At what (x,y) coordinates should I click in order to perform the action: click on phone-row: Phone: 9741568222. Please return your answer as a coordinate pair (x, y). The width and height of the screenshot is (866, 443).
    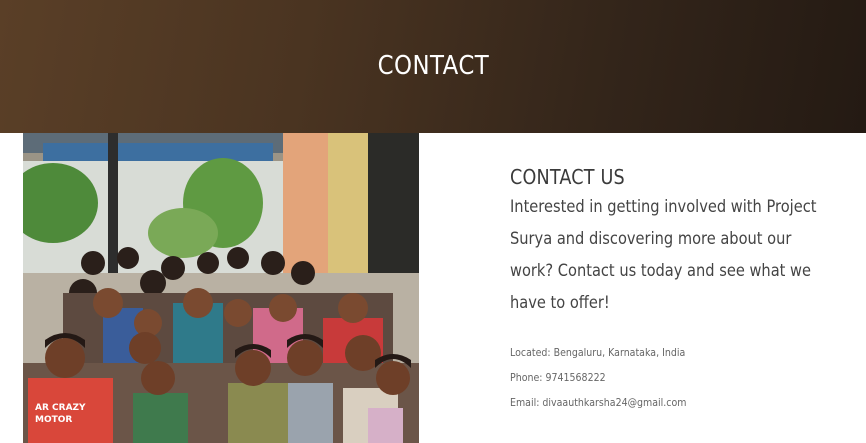
    Looking at the image, I should click on (663, 378).